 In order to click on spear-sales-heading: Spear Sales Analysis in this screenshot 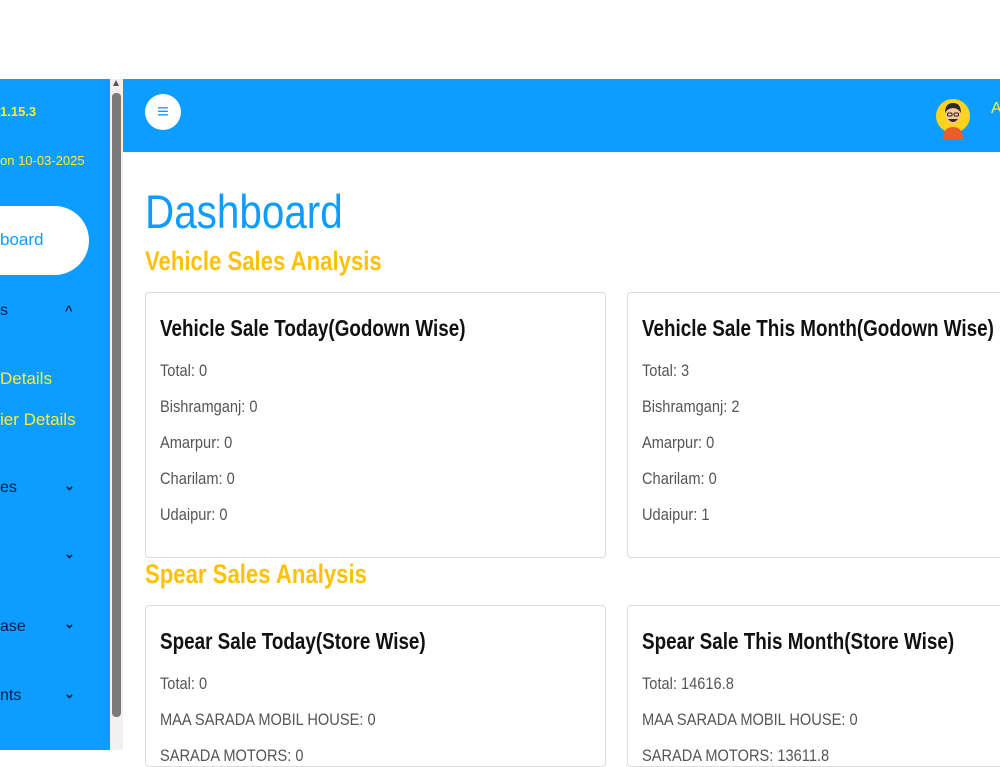, I will do `click(256, 574)`.